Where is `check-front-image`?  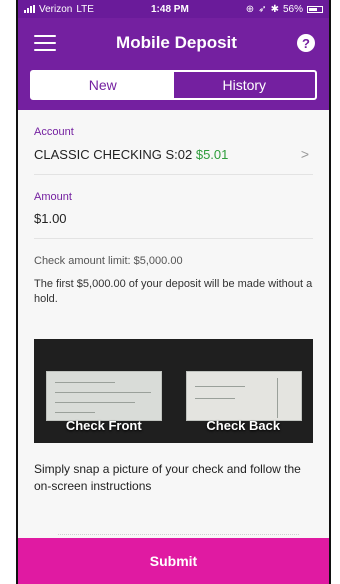
check-front-image is located at coordinates (104, 396).